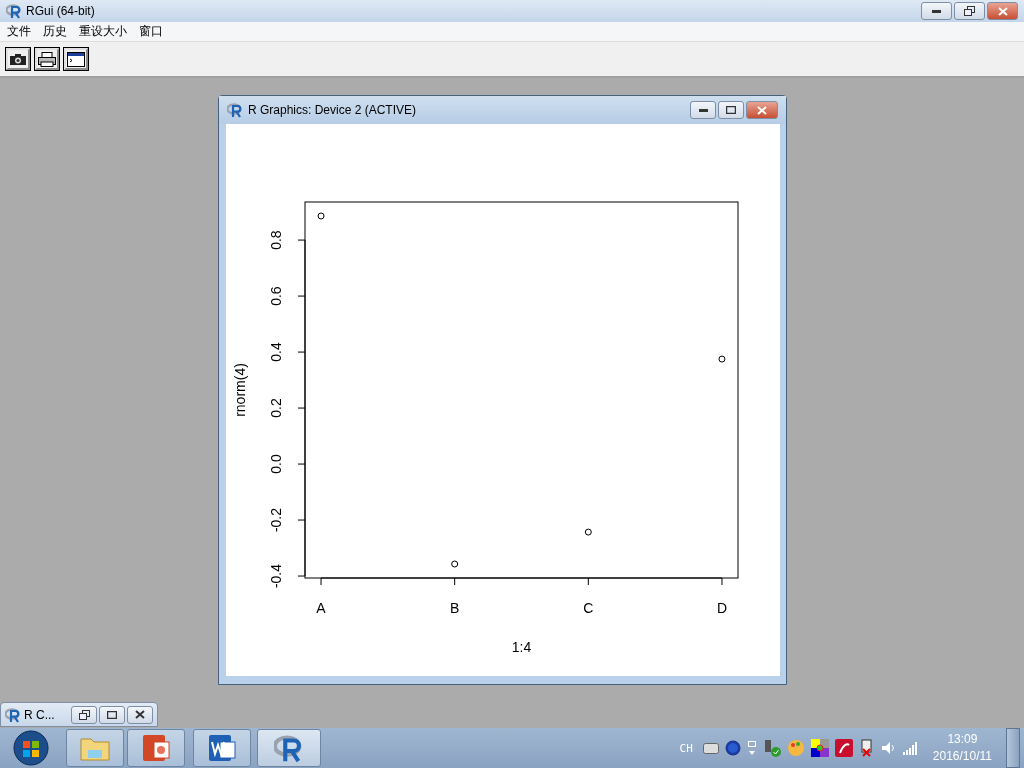 Image resolution: width=1024 pixels, height=768 pixels. What do you see at coordinates (276, 240) in the screenshot?
I see `y-tick-label: 0.8` at bounding box center [276, 240].